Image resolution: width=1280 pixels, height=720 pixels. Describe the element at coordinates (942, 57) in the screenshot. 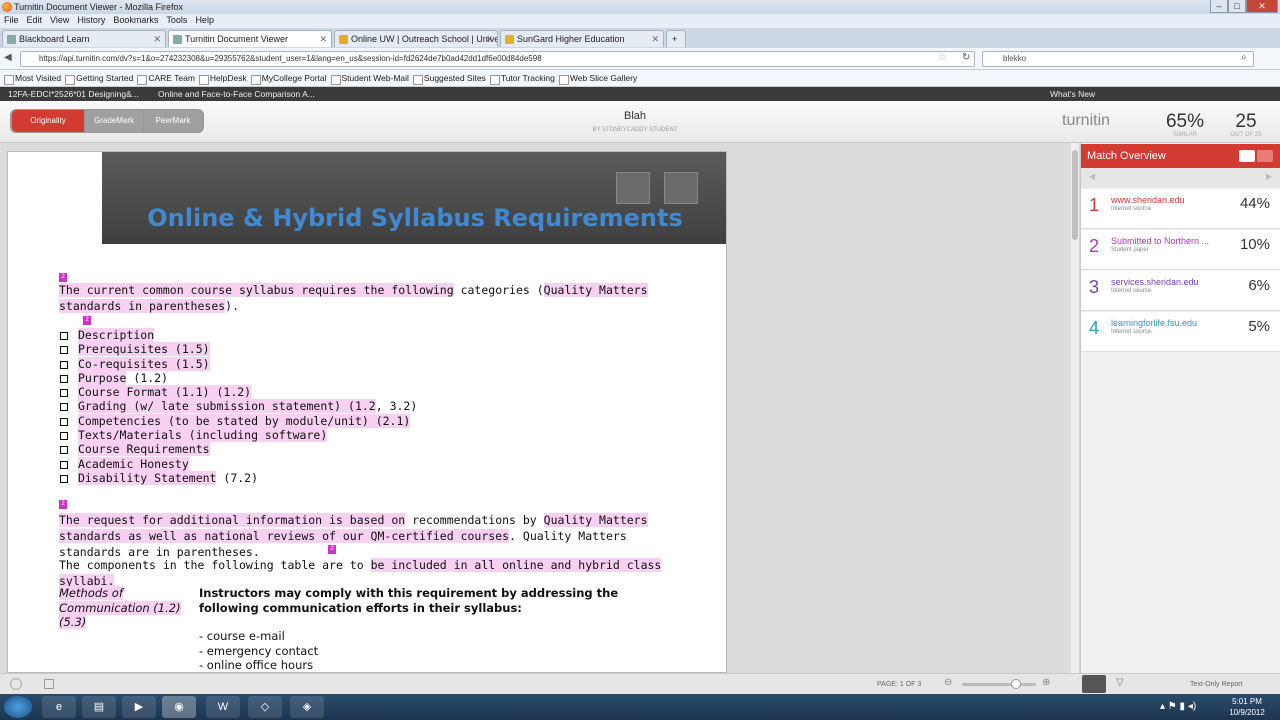

I see `bookmark-star-icon: ☆` at that location.